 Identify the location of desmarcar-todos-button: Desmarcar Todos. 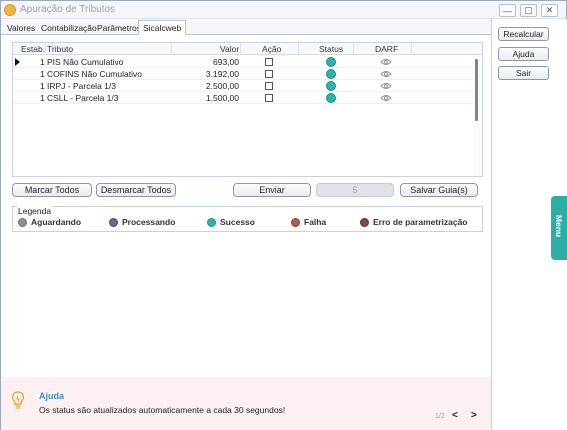
(136, 190).